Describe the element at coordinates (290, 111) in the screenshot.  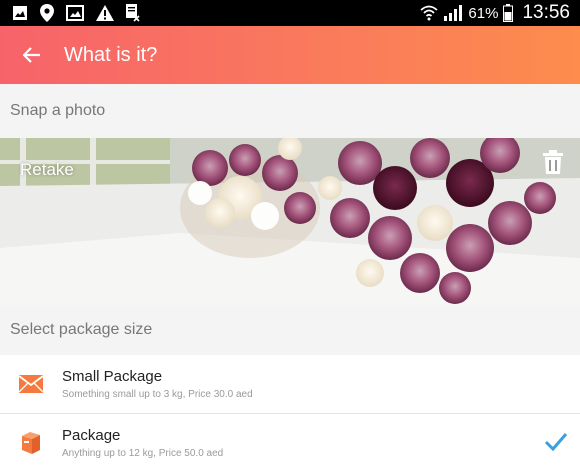
I see `photo-section-header: Snap a photo` at that location.